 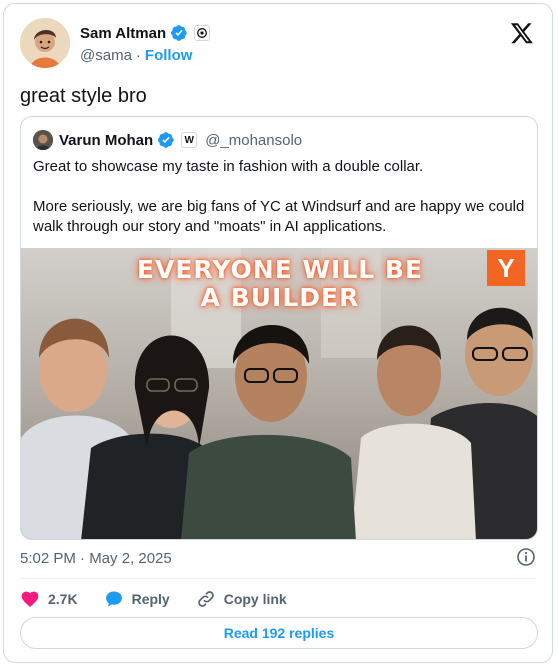 I want to click on author-handle: @sama, so click(x=106, y=55).